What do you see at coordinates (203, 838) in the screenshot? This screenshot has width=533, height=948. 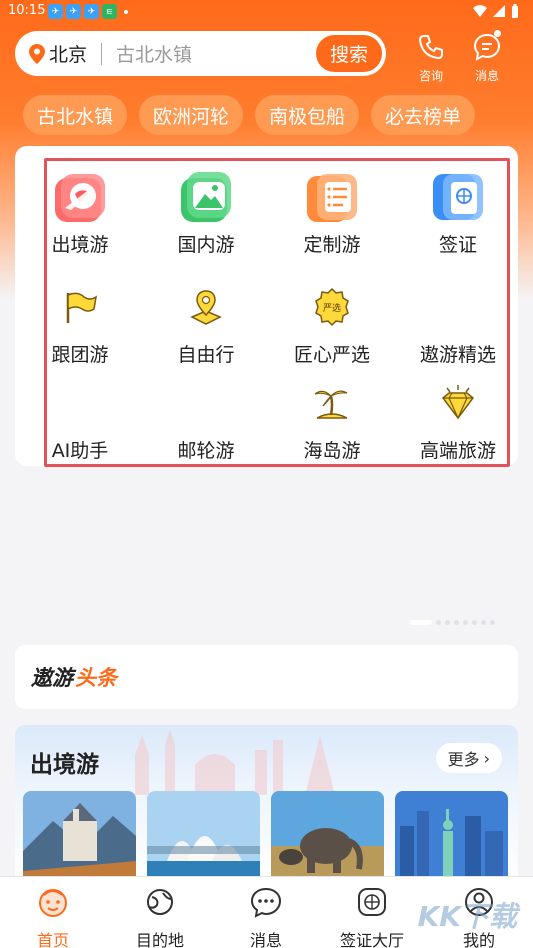 I see `destination-thumbnail-opera-house` at bounding box center [203, 838].